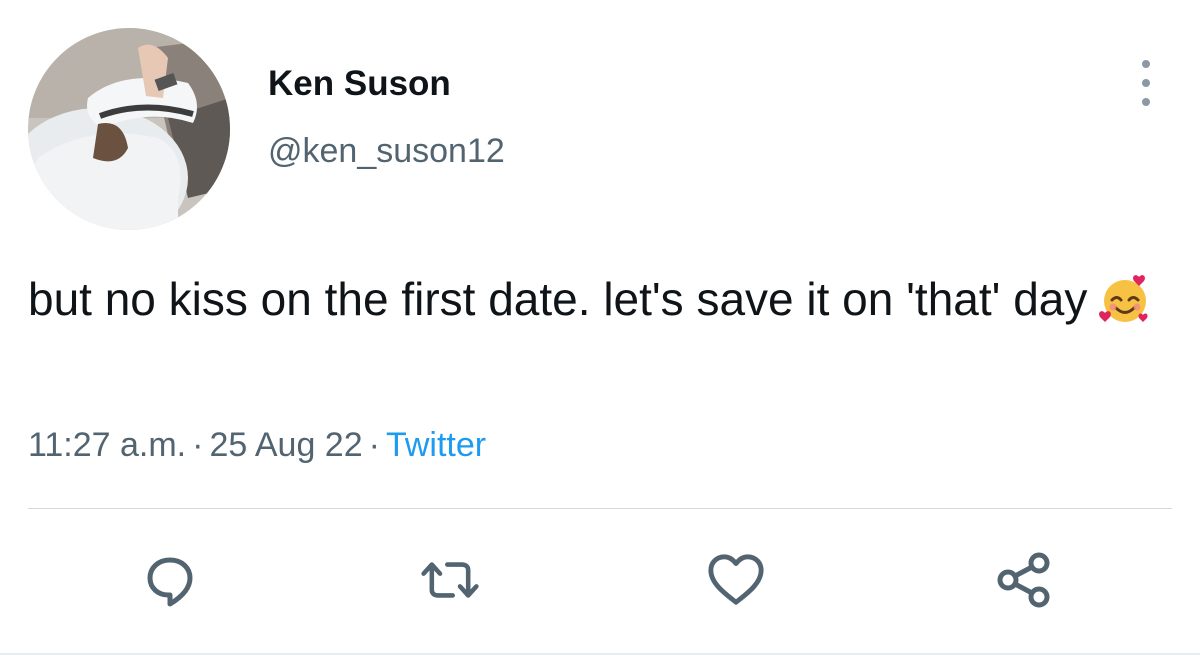 Image resolution: width=1200 pixels, height=671 pixels. I want to click on like-button, so click(736, 580).